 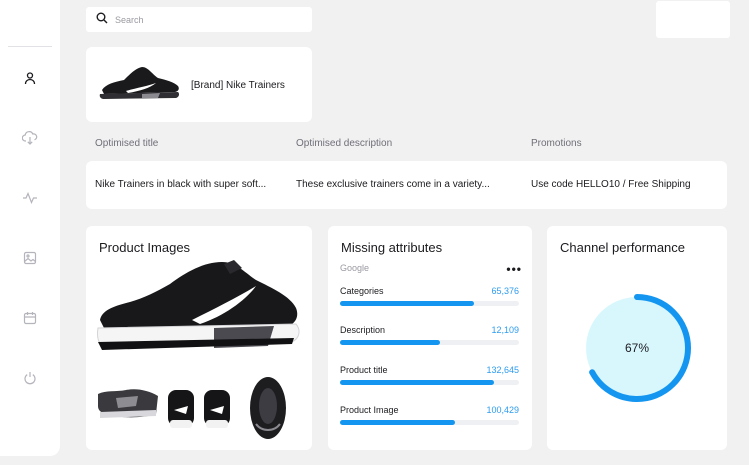 I want to click on missing-attributes-title: Missing attributes, so click(x=392, y=247).